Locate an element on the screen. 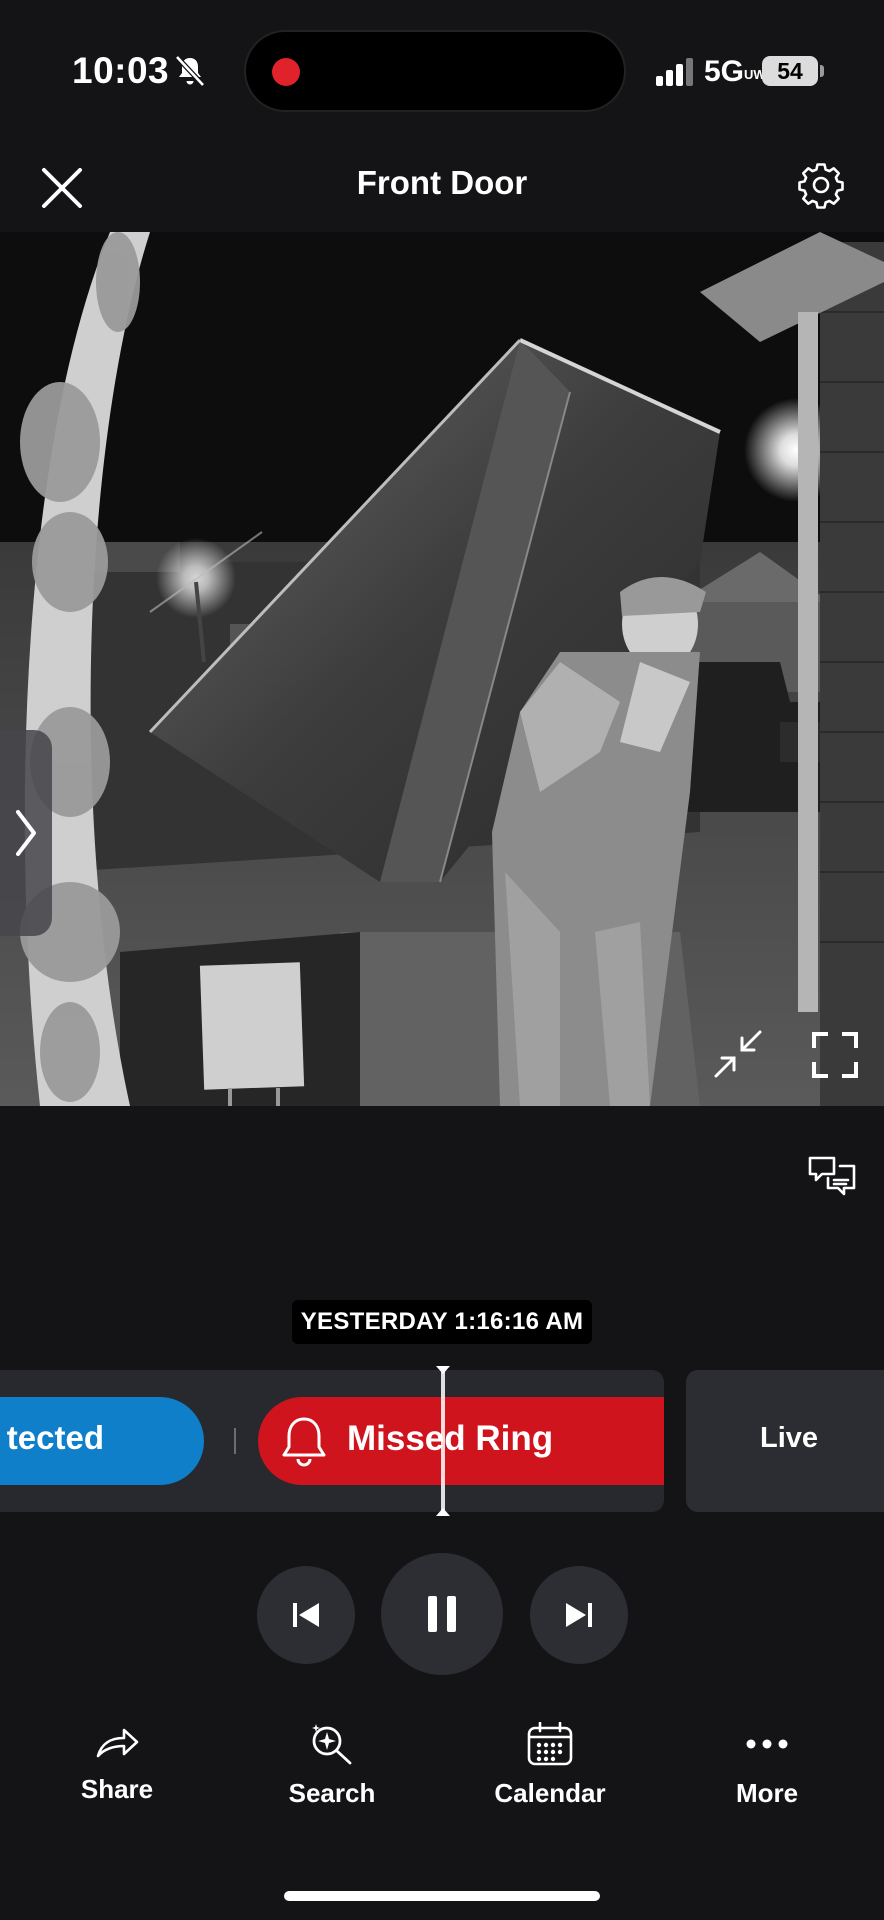 The height and width of the screenshot is (1920, 884). timeline-track: tected Missed Ring is located at coordinates (332, 1441).